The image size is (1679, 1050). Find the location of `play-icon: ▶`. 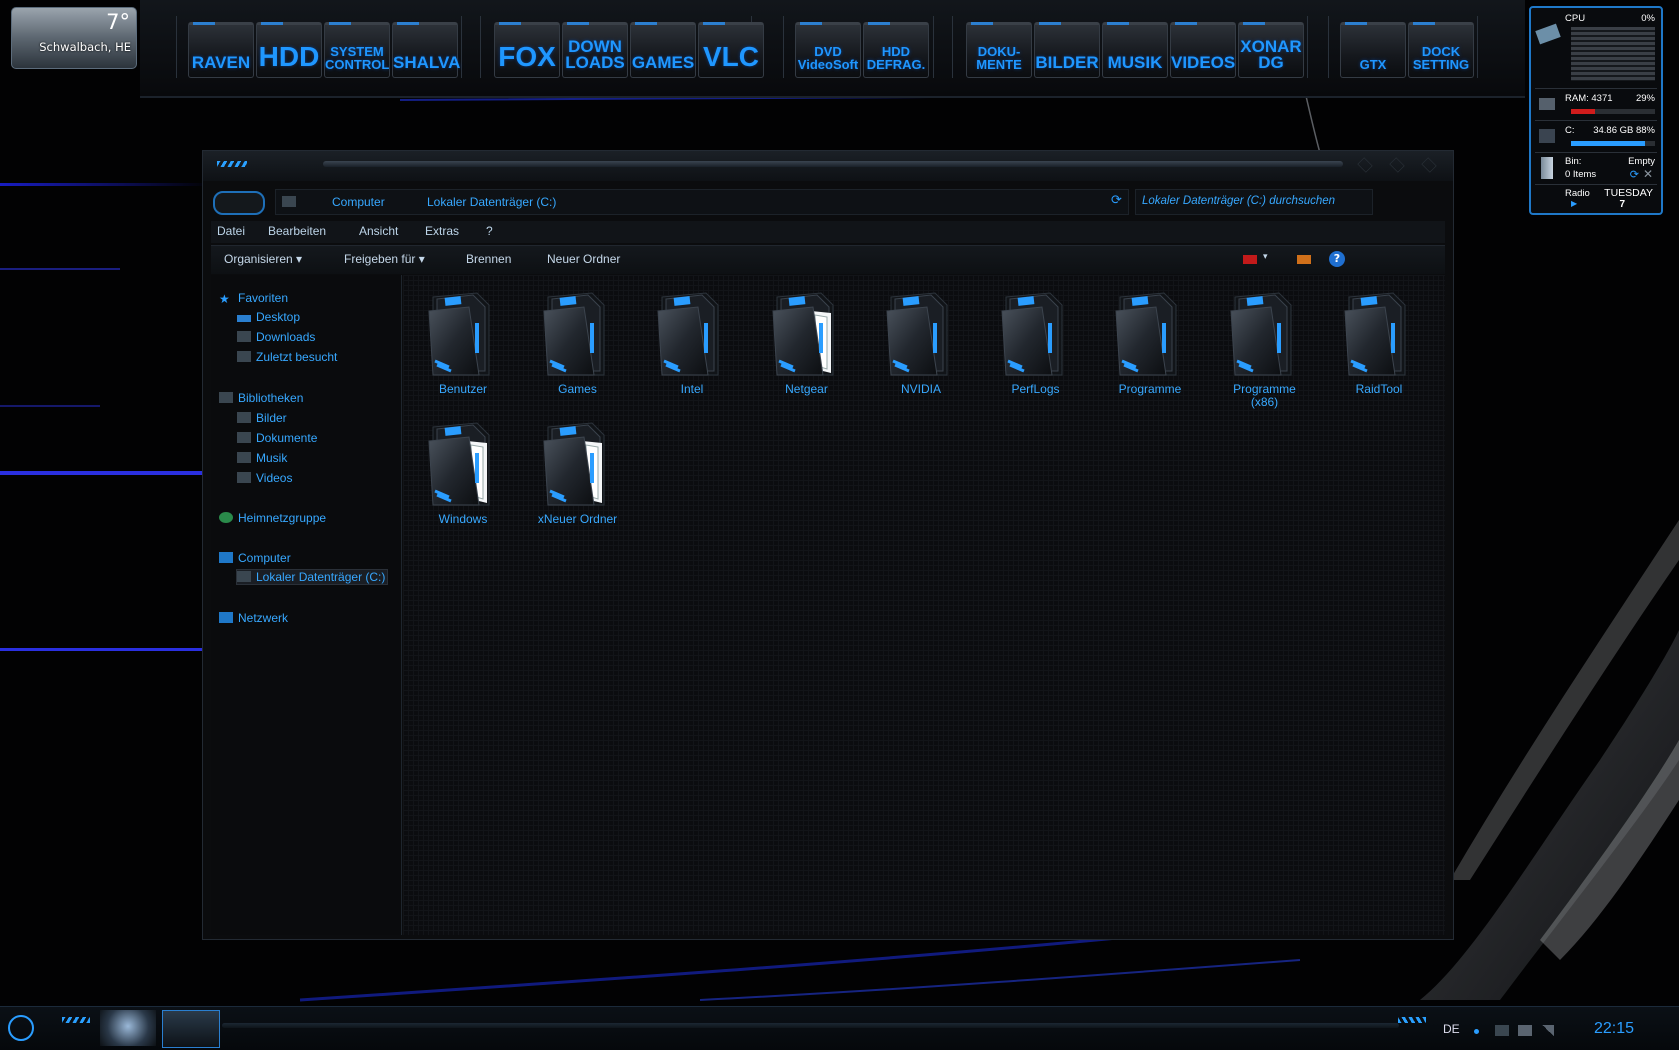

play-icon: ▶ is located at coordinates (1574, 203).